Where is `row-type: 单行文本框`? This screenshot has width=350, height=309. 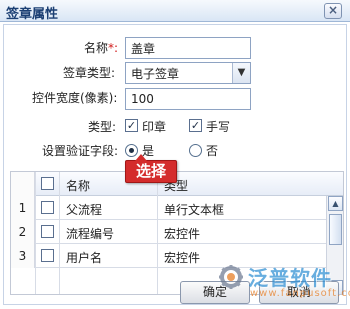
row-type: 单行文本框 is located at coordinates (194, 210).